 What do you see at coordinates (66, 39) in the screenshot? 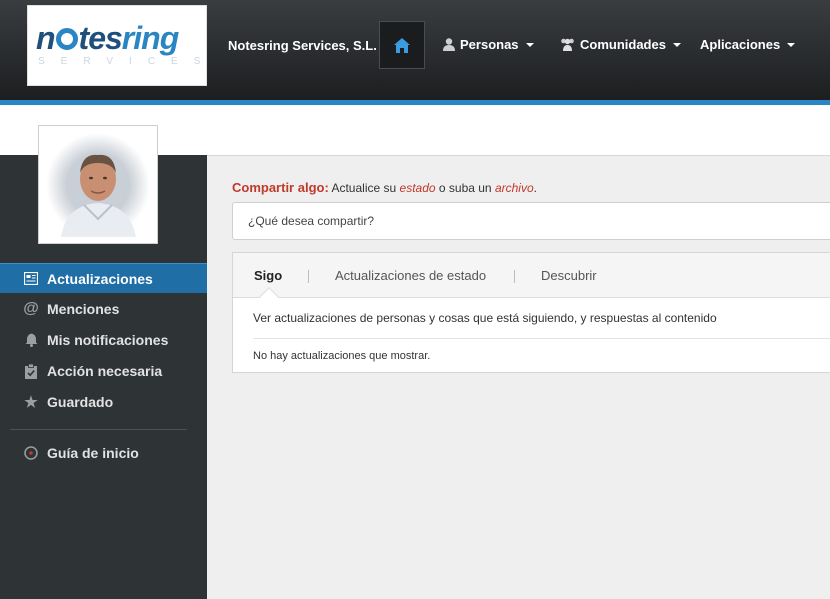
I see `logo-o-icon` at bounding box center [66, 39].